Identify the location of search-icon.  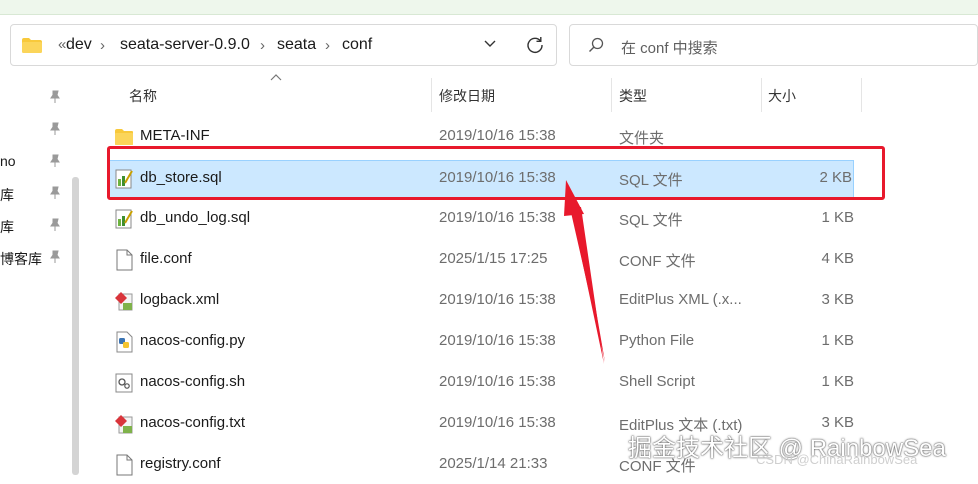
(596, 44).